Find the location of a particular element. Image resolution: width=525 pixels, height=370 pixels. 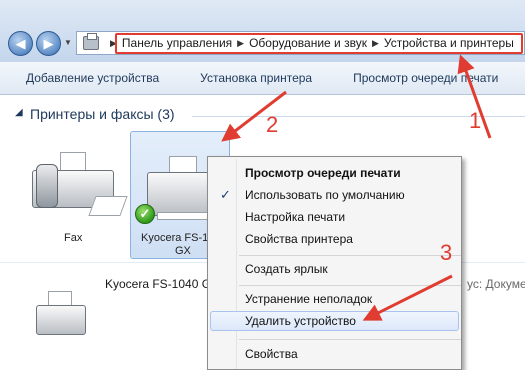

menu-item-remove-device: Удалить устройство is located at coordinates (334, 321).